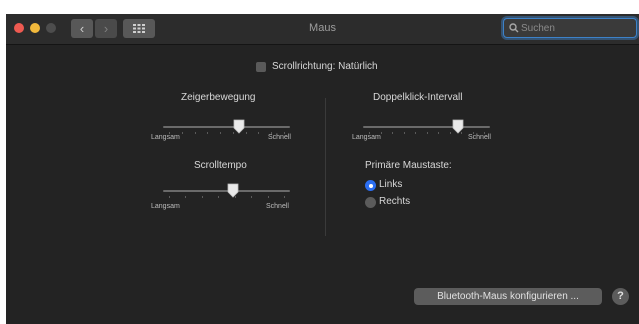 Image resolution: width=639 pixels, height=324 pixels. Describe the element at coordinates (165, 137) in the screenshot. I see `tracking-speed-min-label: Langsam` at that location.